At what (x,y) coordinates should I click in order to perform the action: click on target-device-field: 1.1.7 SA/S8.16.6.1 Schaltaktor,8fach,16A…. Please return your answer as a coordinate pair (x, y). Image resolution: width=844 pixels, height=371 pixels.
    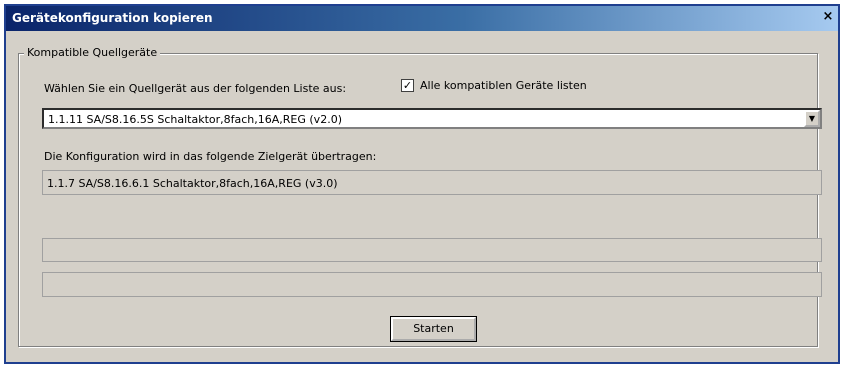
    Looking at the image, I should click on (432, 182).